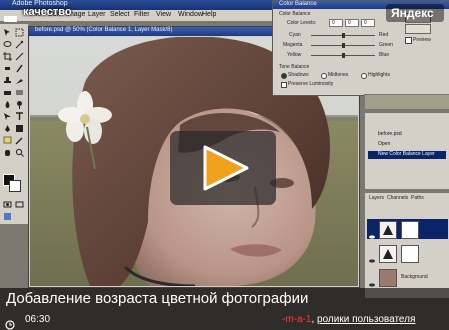 This screenshot has width=449, height=330. What do you see at coordinates (7, 104) in the screenshot?
I see `blur-tool-icon` at bounding box center [7, 104].